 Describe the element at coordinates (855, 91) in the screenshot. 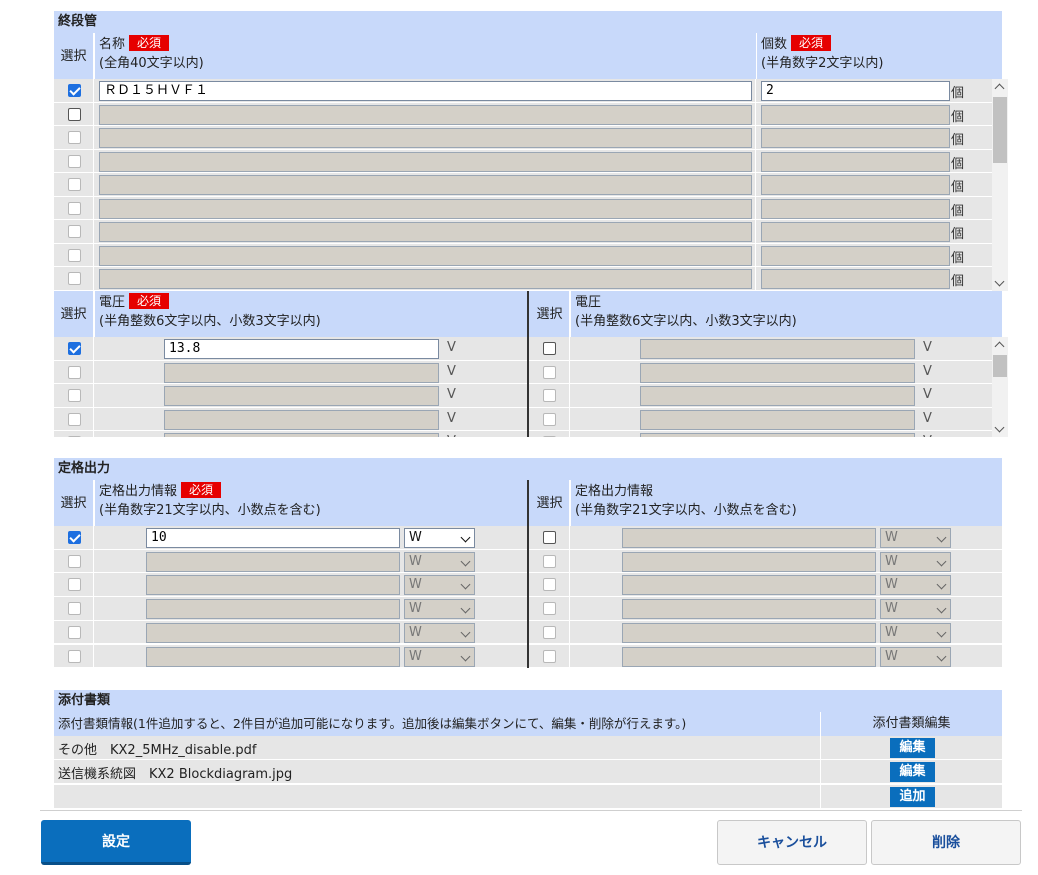

I see `count-input: 2` at that location.